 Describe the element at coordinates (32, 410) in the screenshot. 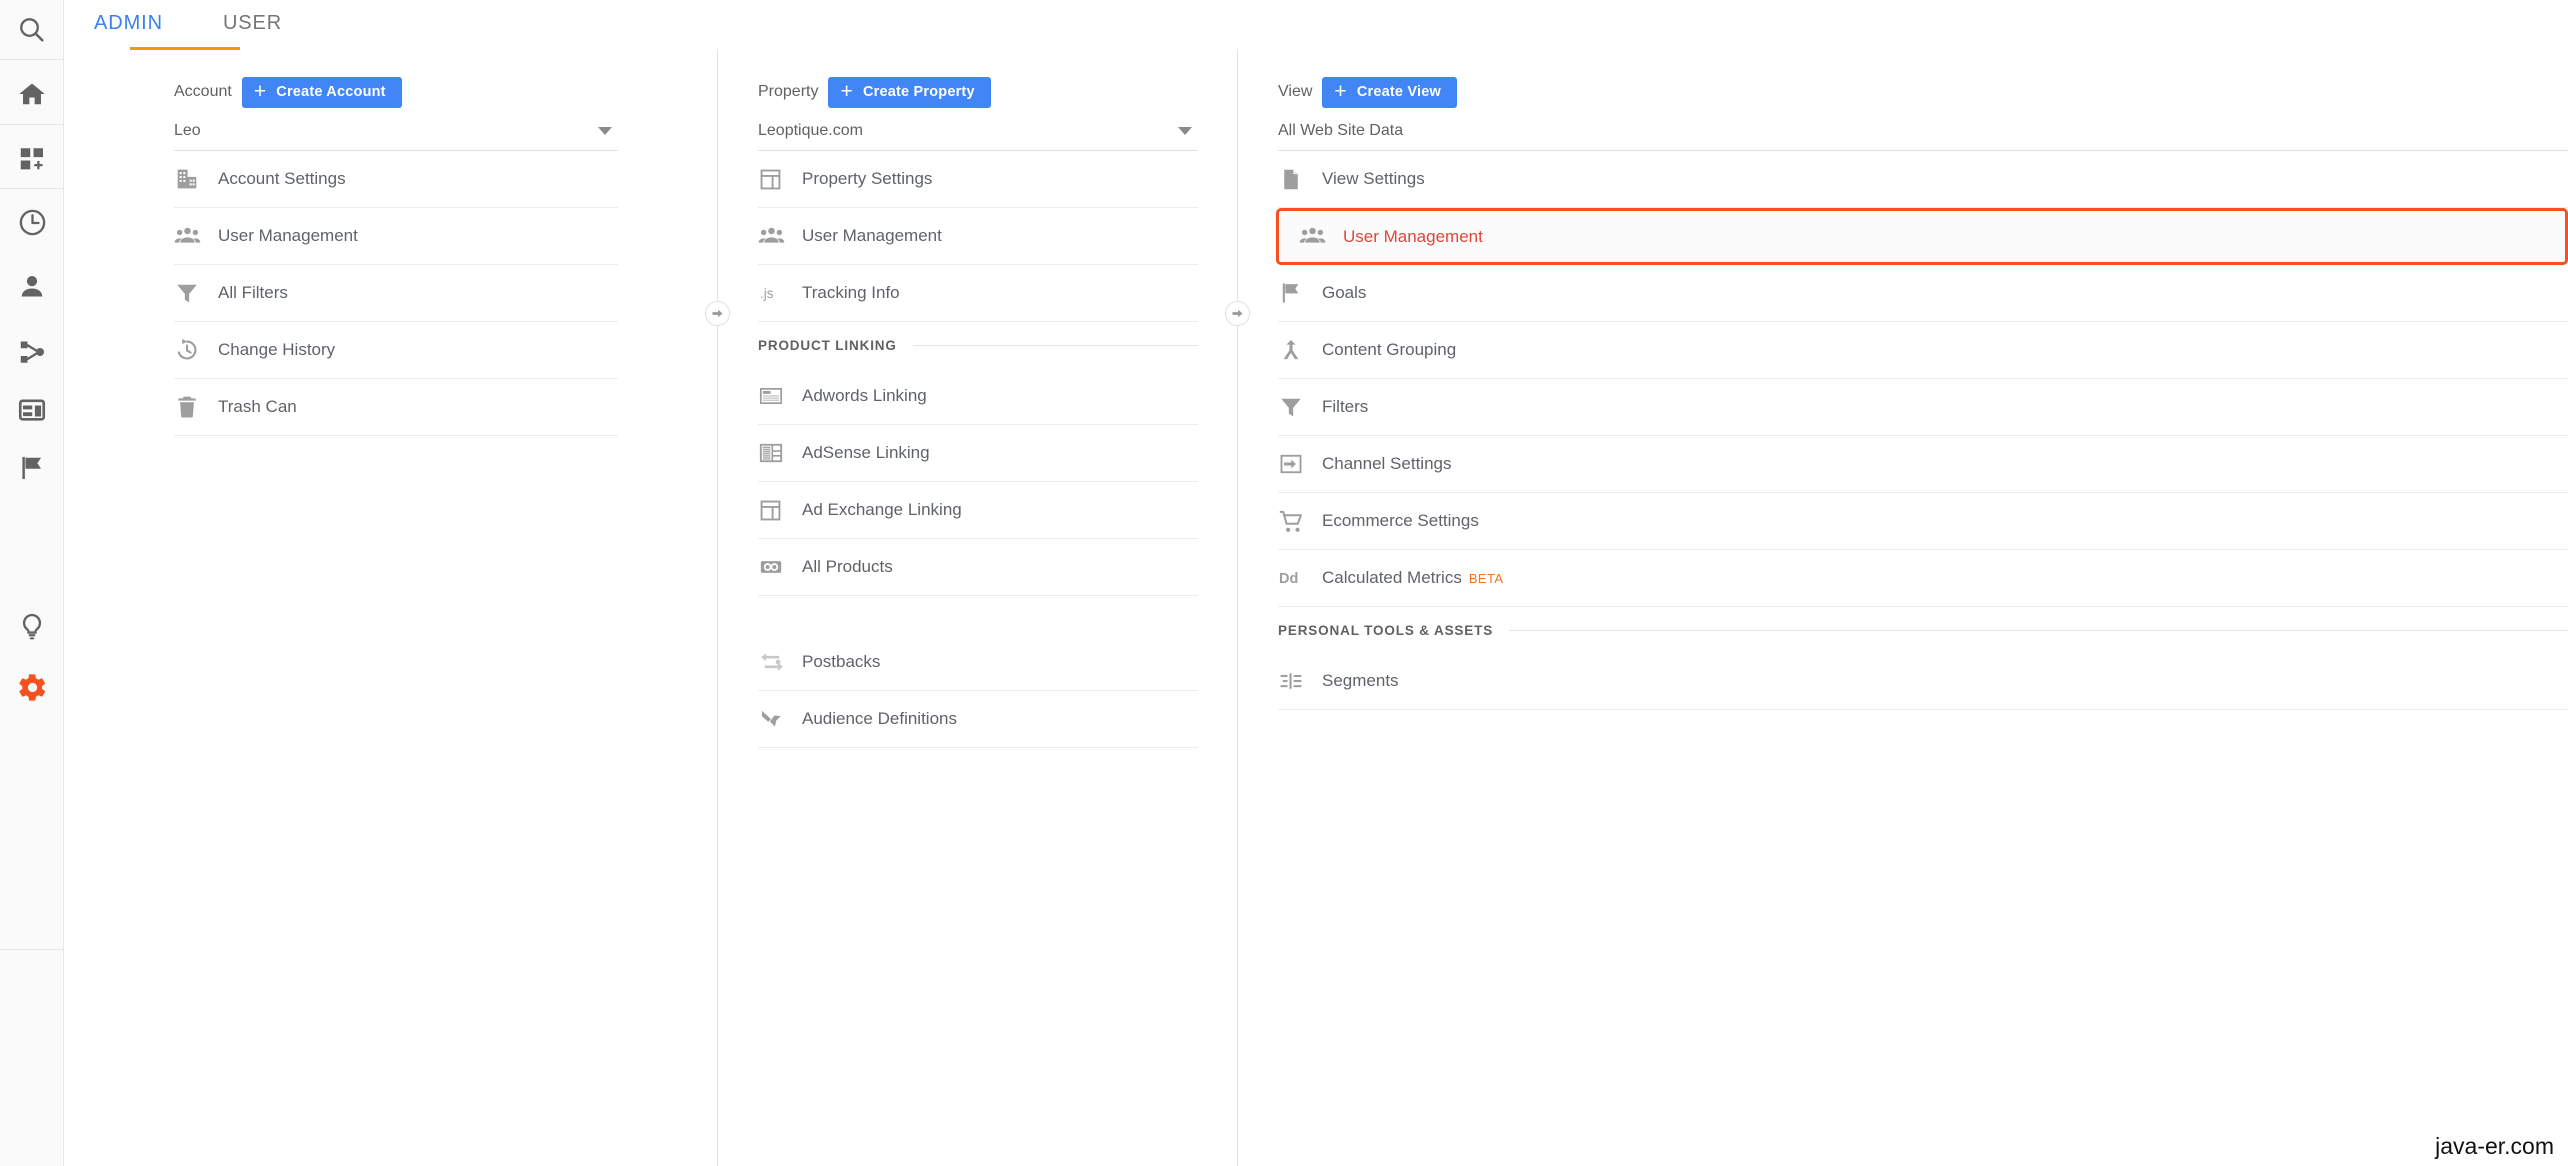

I see `sidebar-item-behavior` at that location.